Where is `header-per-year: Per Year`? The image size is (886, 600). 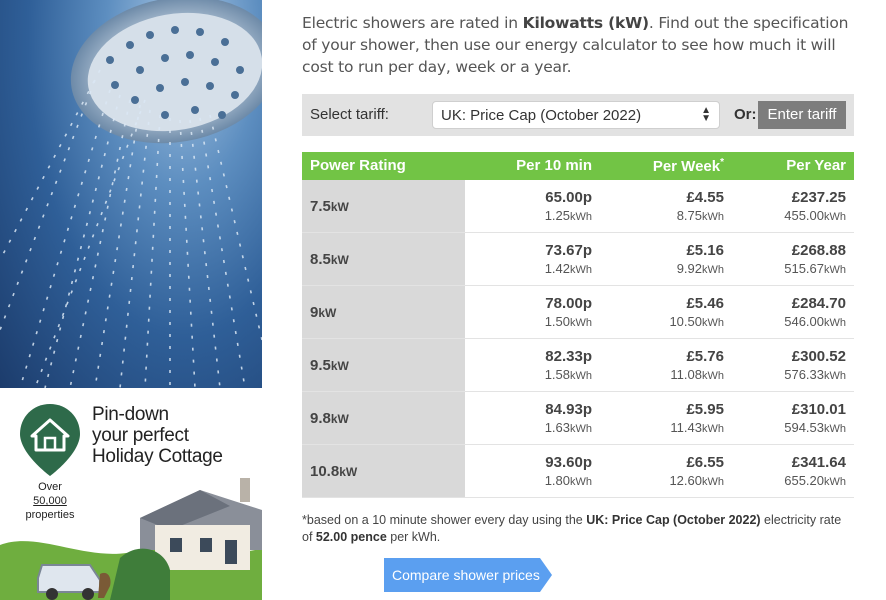
header-per-year: Per Year is located at coordinates (816, 165).